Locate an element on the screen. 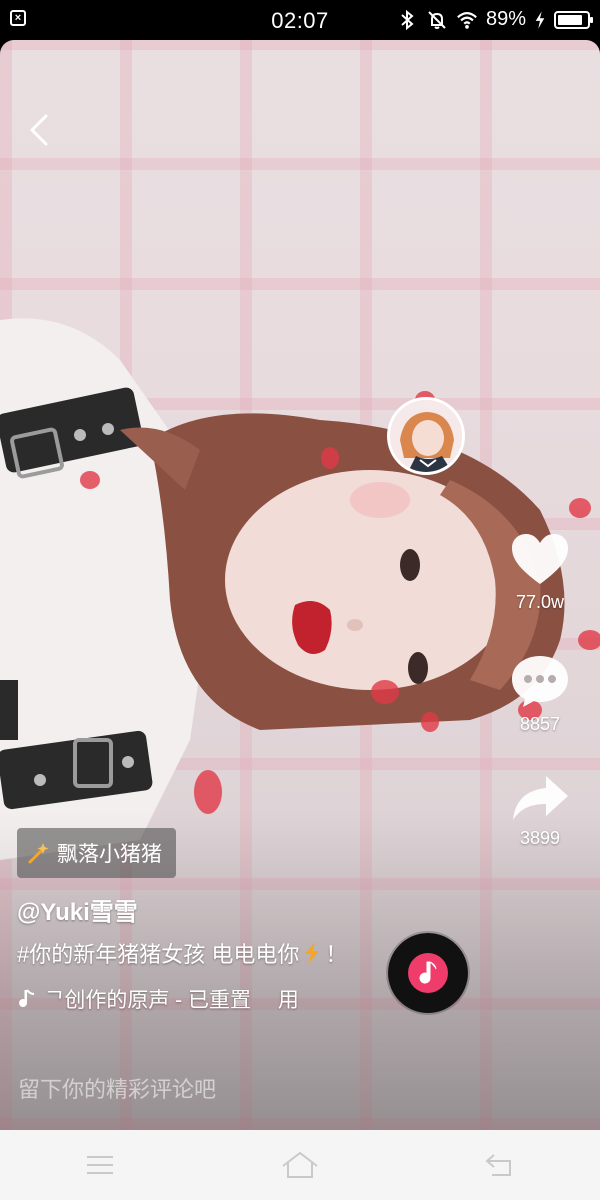 This screenshot has width=600, height=1200. back-button is located at coordinates (40, 130).